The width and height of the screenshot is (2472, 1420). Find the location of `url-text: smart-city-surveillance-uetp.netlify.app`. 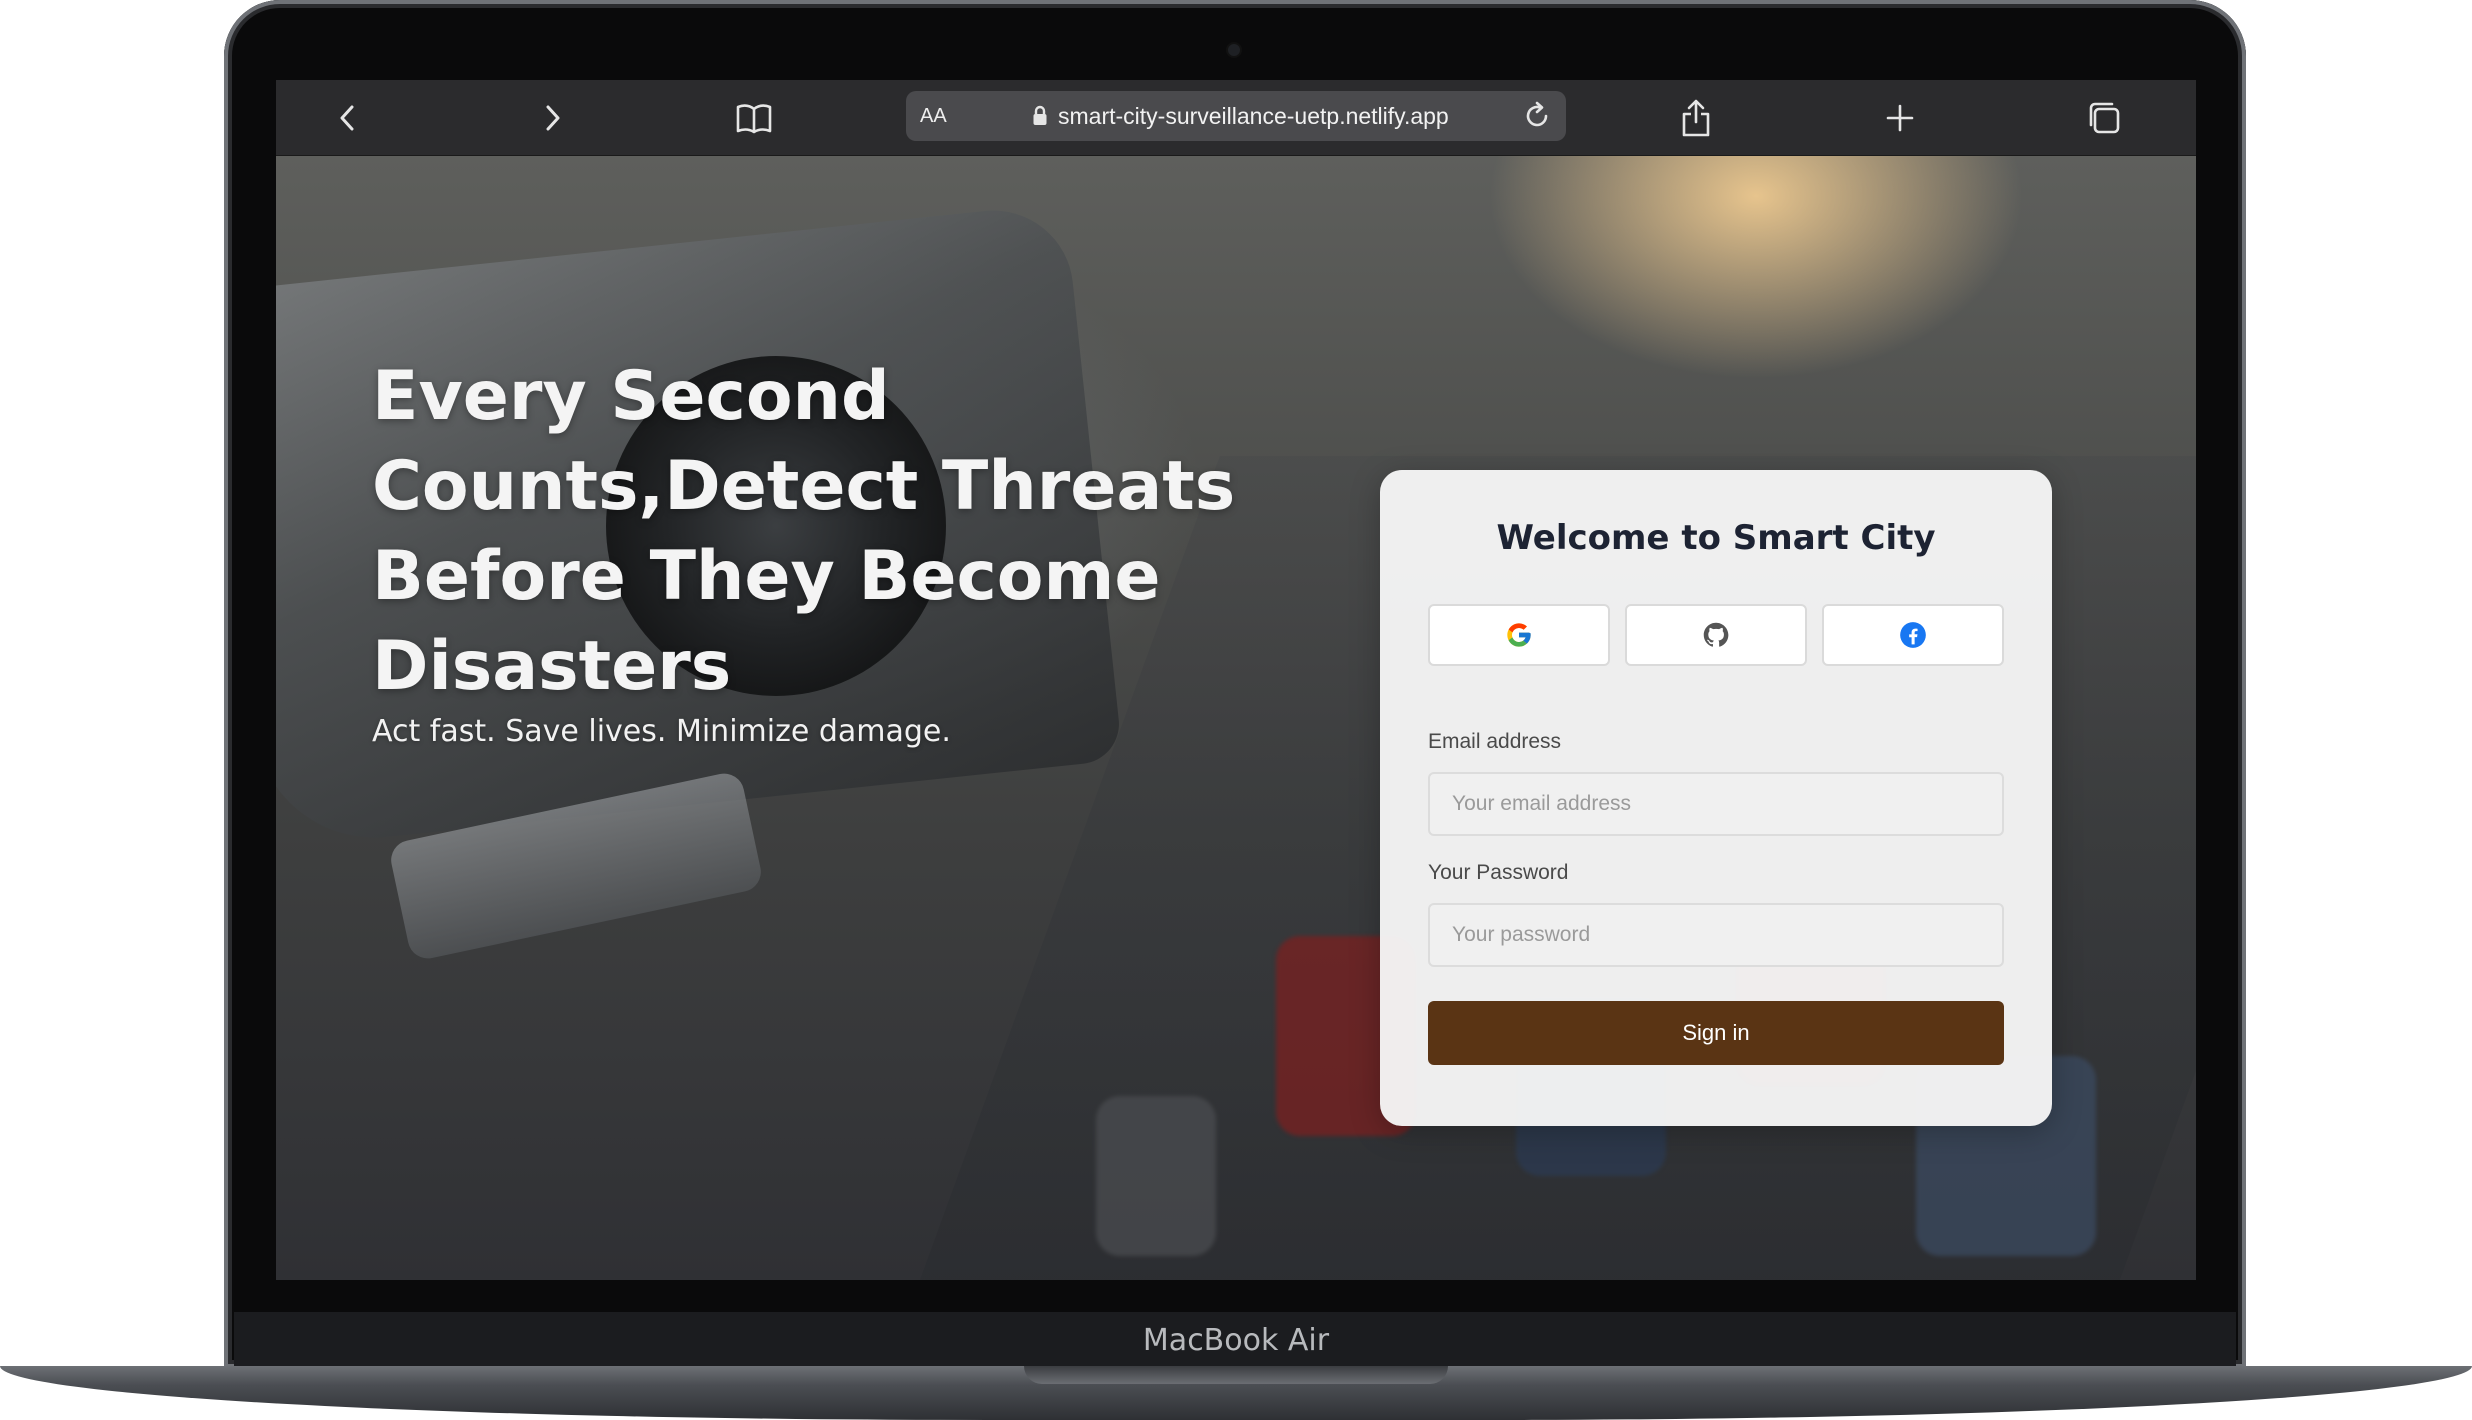

url-text: smart-city-surveillance-uetp.netlify.app is located at coordinates (1253, 115).